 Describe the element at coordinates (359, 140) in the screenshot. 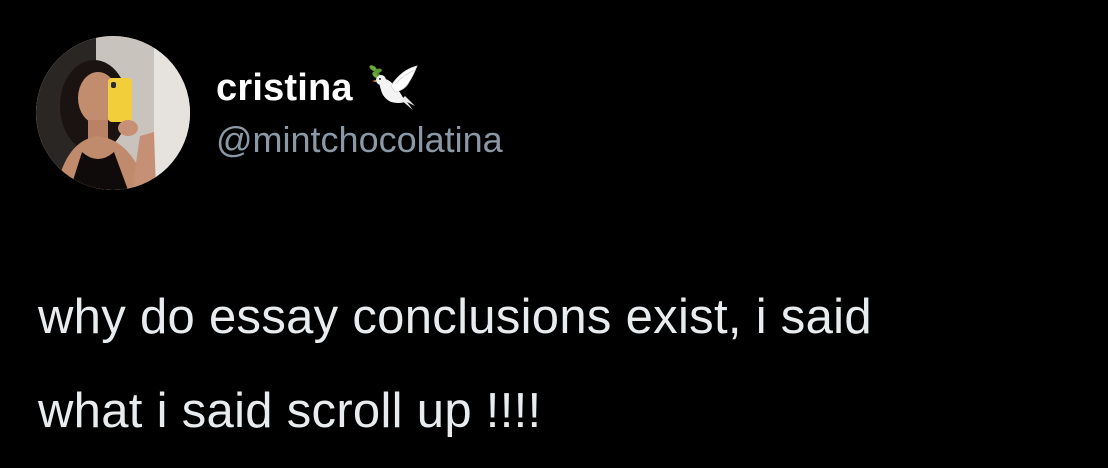

I see `user-handle: @mintchocolatina` at that location.